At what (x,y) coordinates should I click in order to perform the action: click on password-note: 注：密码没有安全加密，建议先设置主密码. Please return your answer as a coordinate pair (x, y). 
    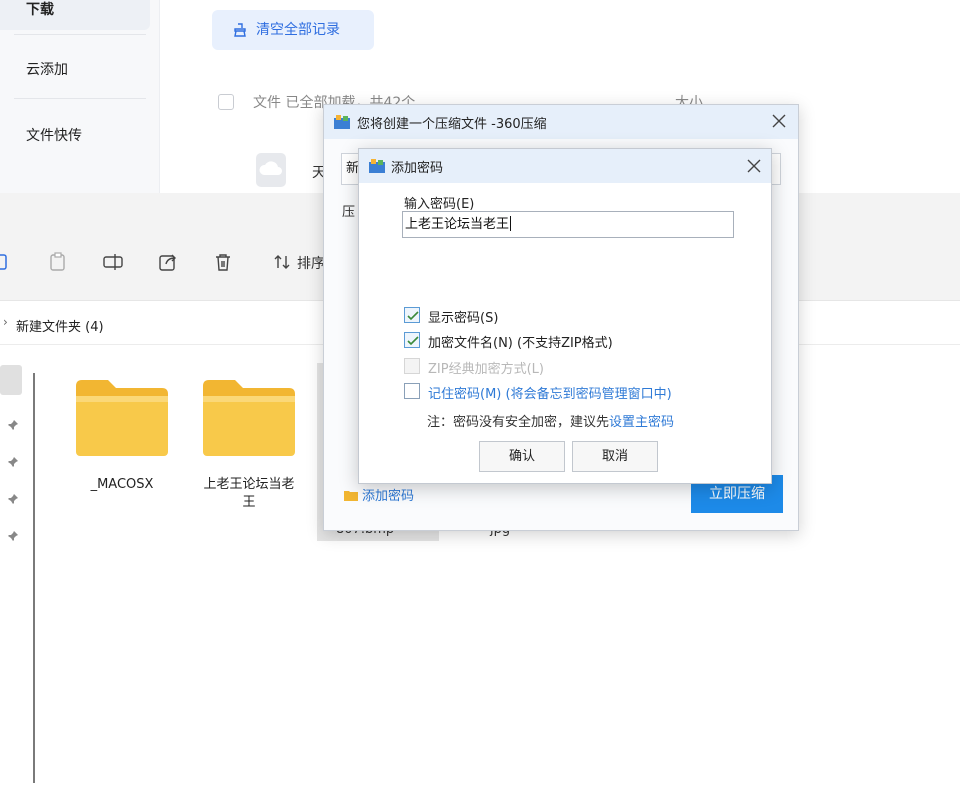
    Looking at the image, I should click on (550, 420).